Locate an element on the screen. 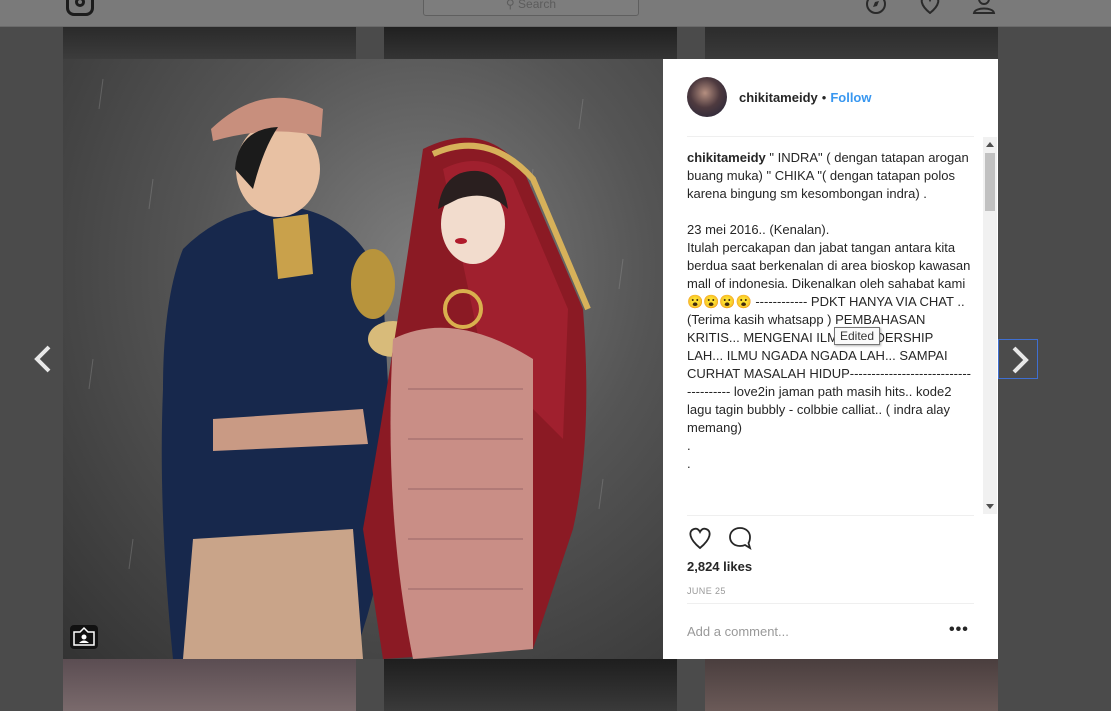 This screenshot has height=711, width=1111. compass-icon is located at coordinates (876, 7).